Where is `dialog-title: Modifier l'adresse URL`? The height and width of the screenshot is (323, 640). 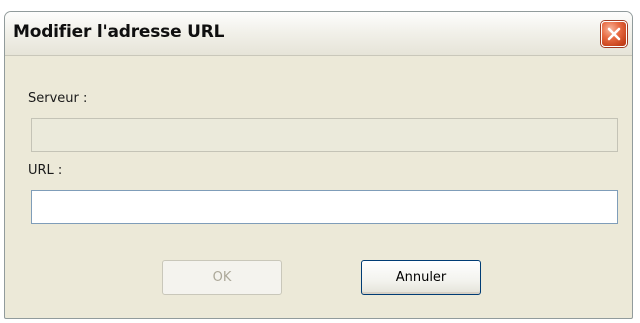 dialog-title: Modifier l'adresse URL is located at coordinates (119, 32).